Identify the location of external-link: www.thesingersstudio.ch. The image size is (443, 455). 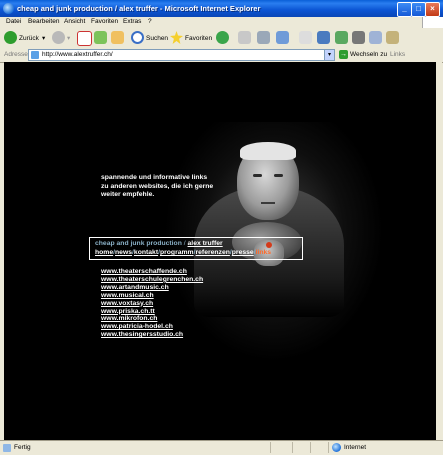
(152, 335).